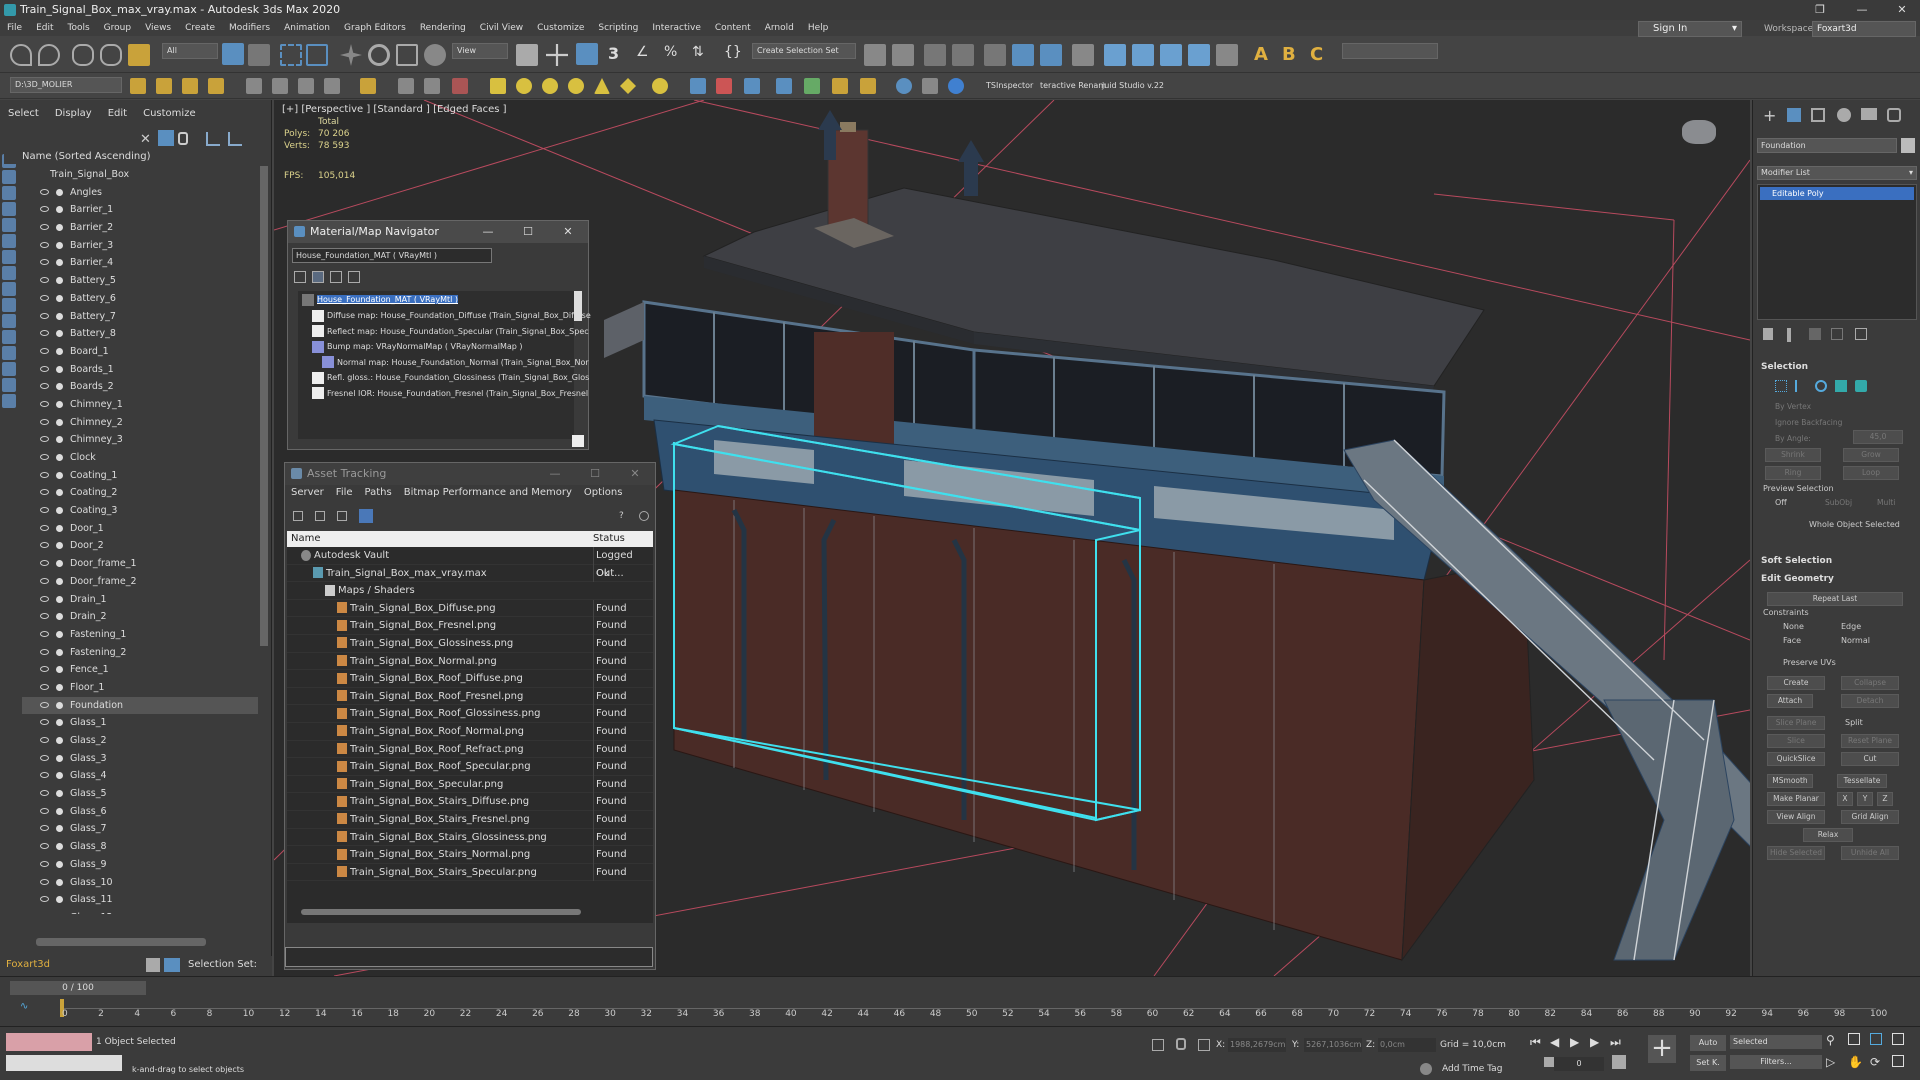  Describe the element at coordinates (140, 794) in the screenshot. I see `scene-tree-item: Glass_5` at that location.